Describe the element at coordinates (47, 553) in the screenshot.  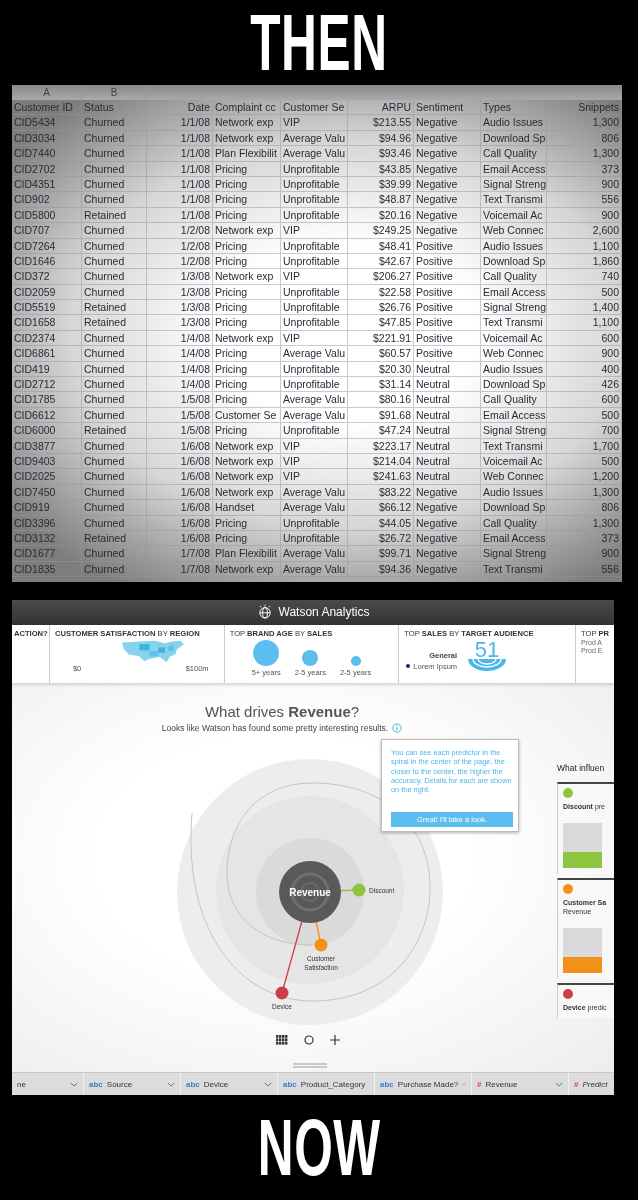
I see `table-cell: CID1677` at that location.